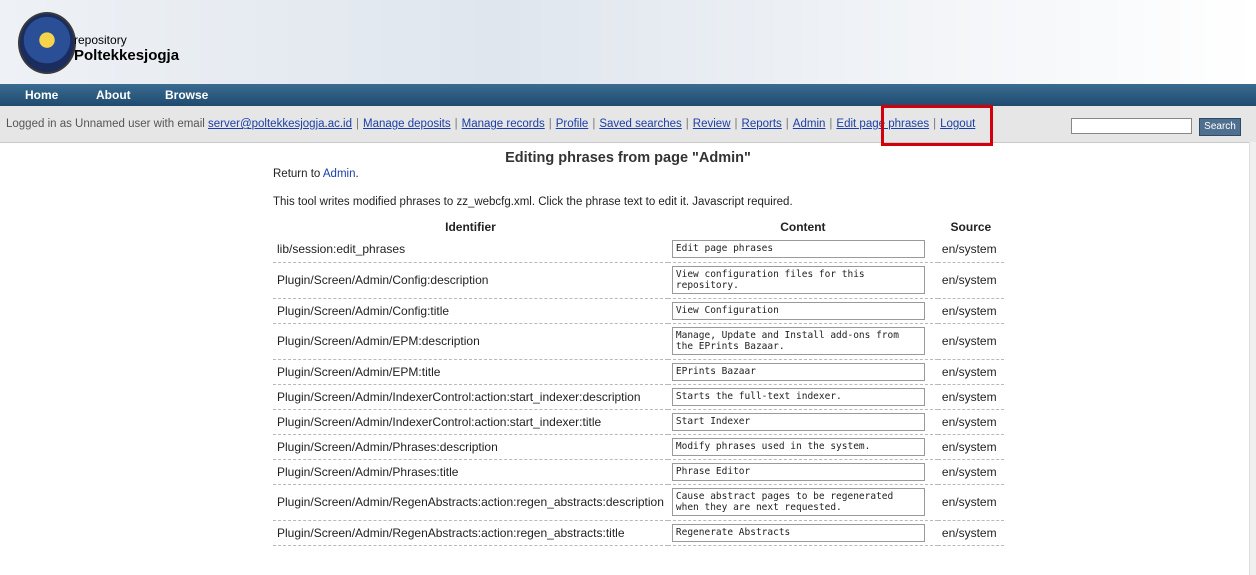 The width and height of the screenshot is (1256, 575). What do you see at coordinates (470, 472) in the screenshot?
I see `phrase-identifier: Plugin/Screen/Admin/Phrases:title` at bounding box center [470, 472].